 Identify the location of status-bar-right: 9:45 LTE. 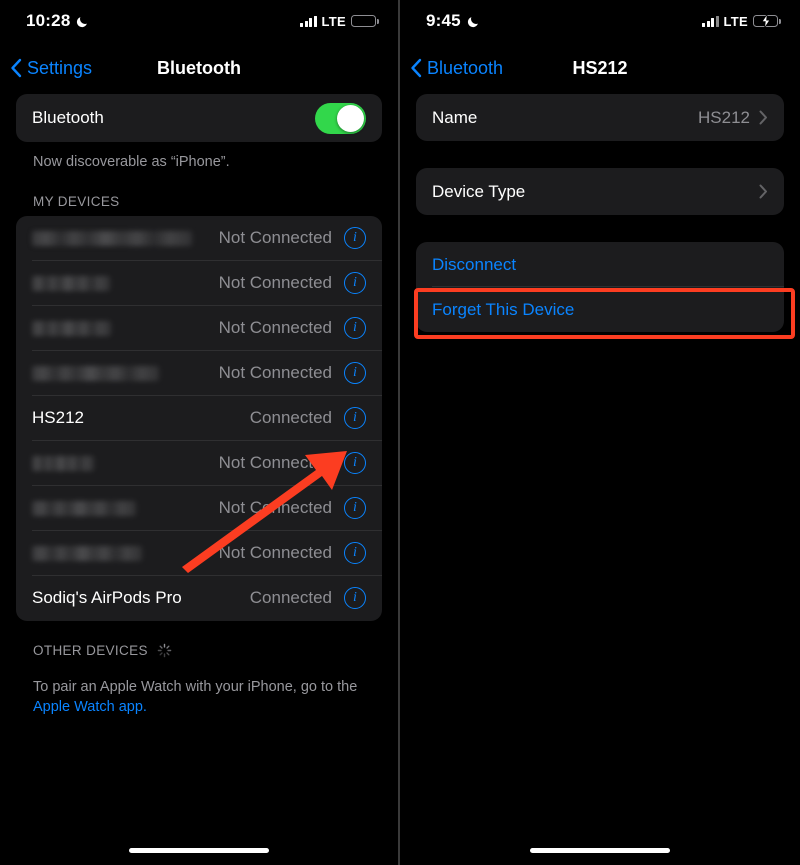
(600, 21).